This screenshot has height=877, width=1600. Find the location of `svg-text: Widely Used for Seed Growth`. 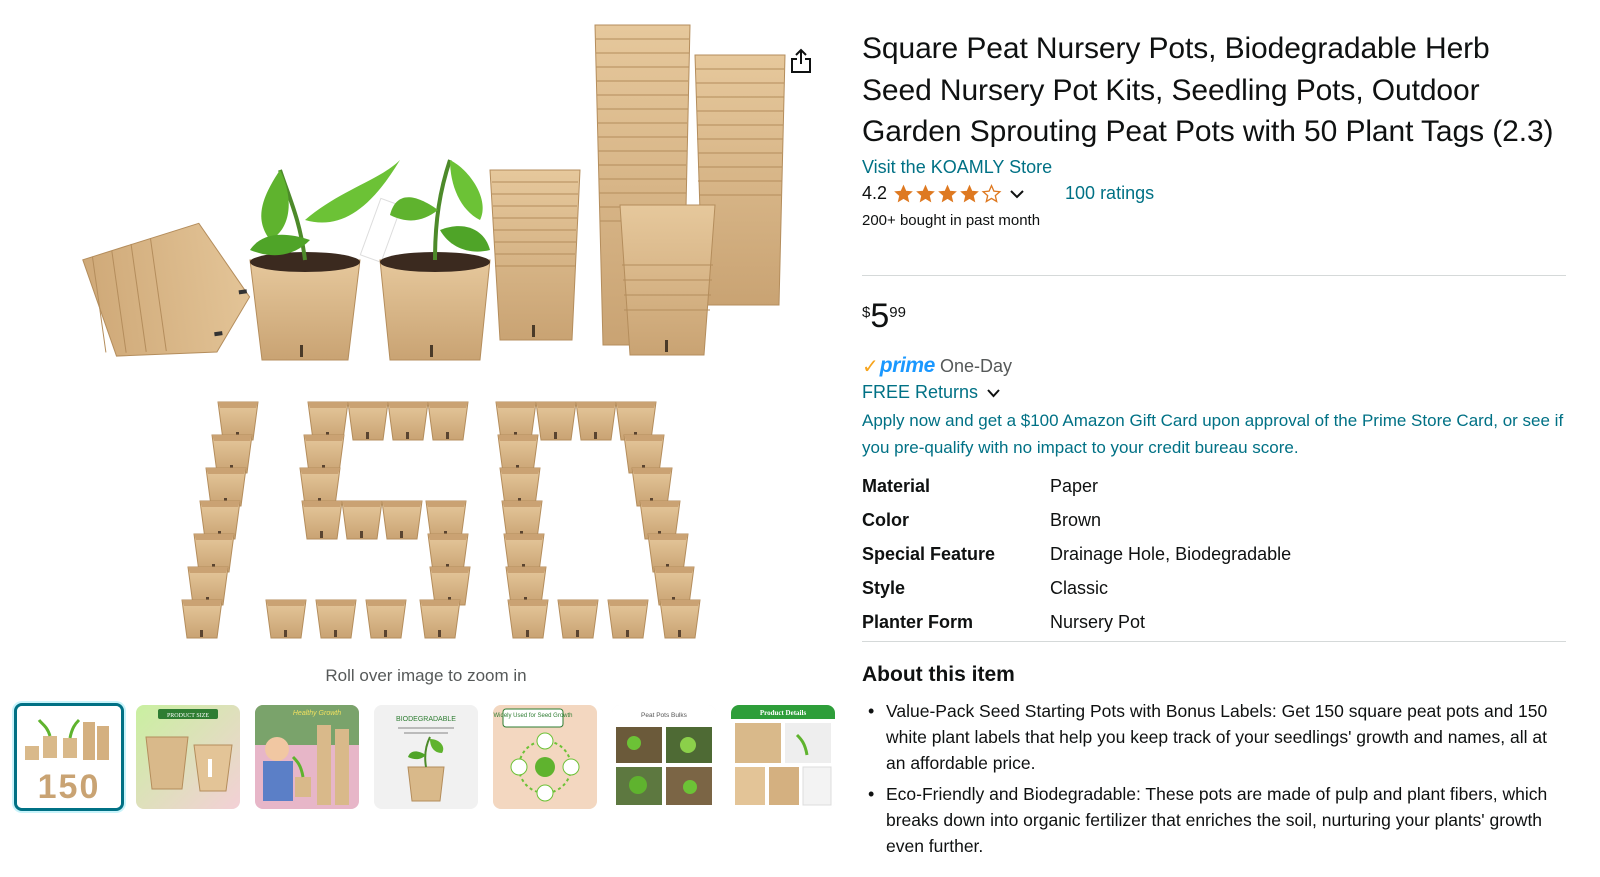

svg-text: Widely Used for Seed Growth is located at coordinates (532, 716).